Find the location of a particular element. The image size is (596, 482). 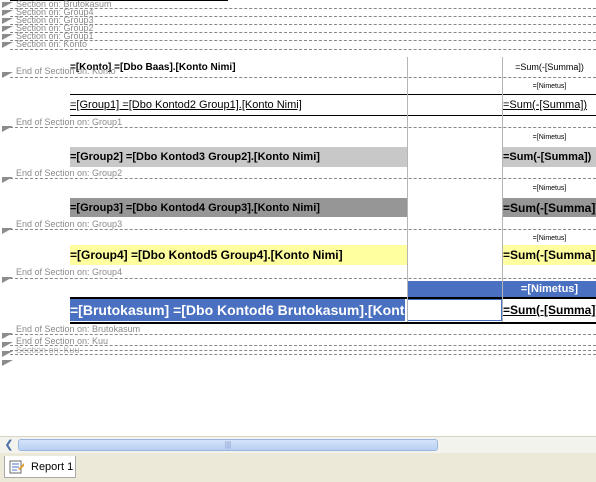

tab-report-1: Report 1 is located at coordinates (40, 467).